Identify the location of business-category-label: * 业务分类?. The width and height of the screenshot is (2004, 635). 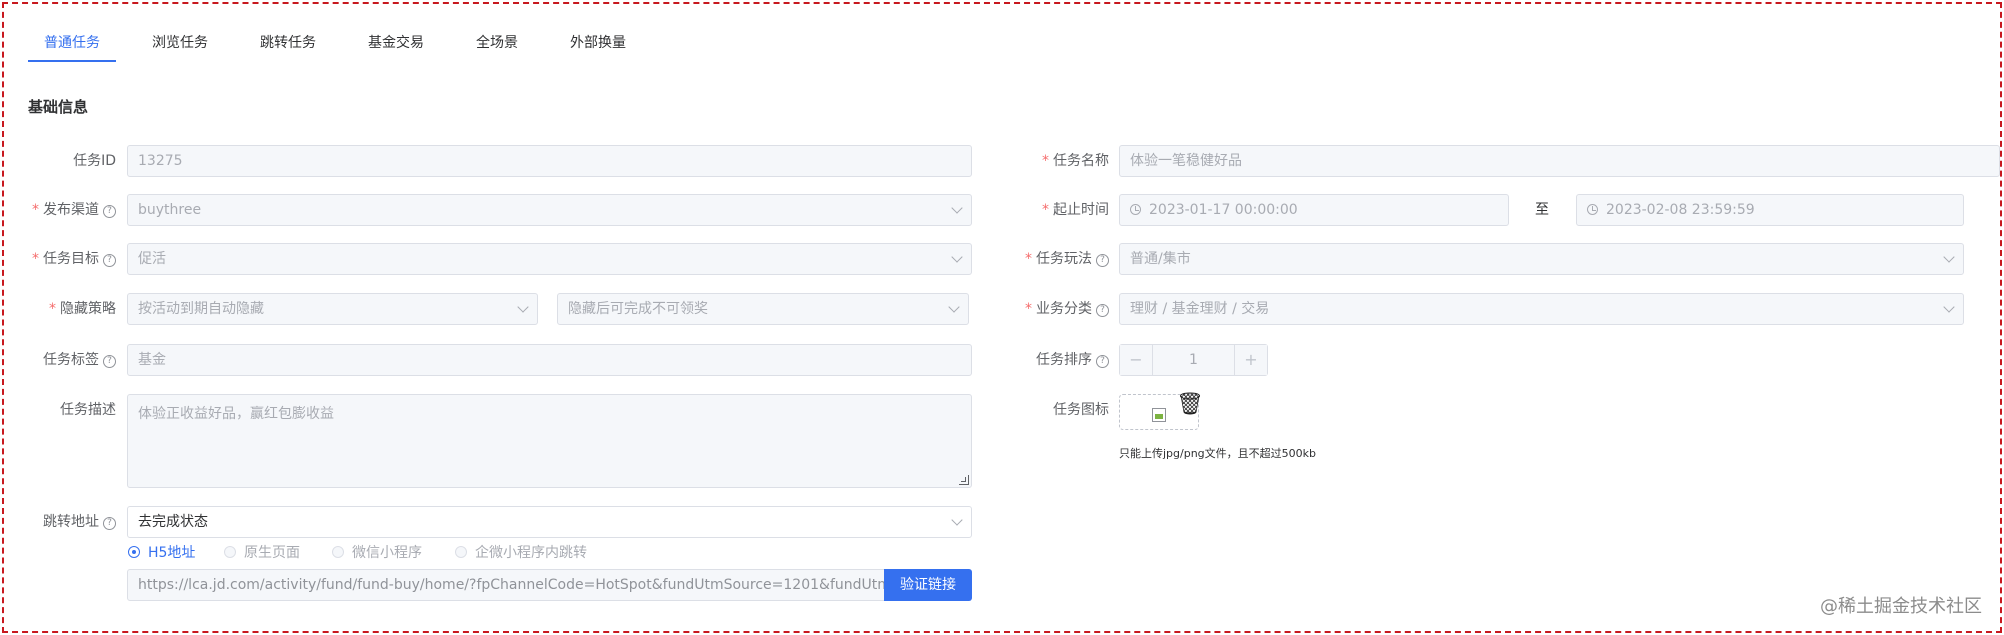
(1054, 309).